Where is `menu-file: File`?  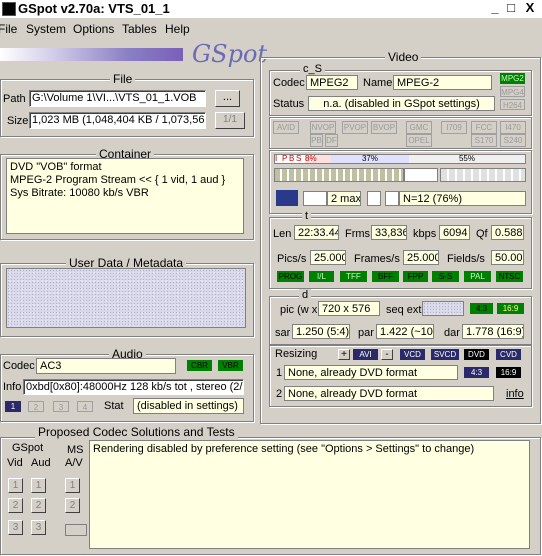
menu-file: File is located at coordinates (8, 29).